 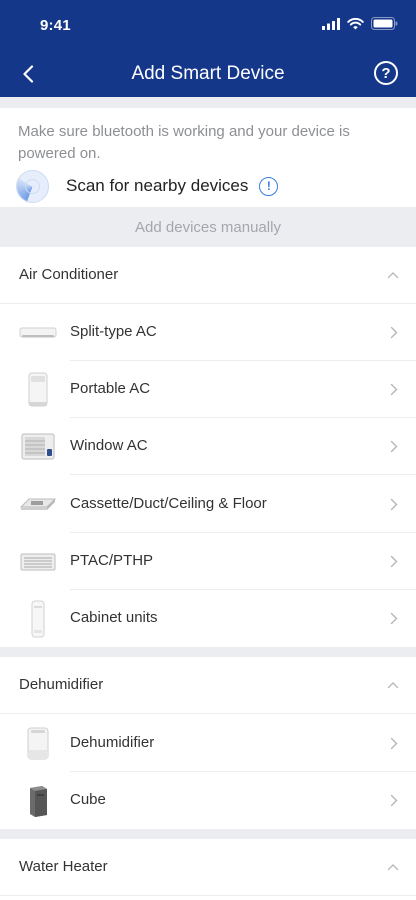 What do you see at coordinates (355, 23) in the screenshot?
I see `wifi-icon` at bounding box center [355, 23].